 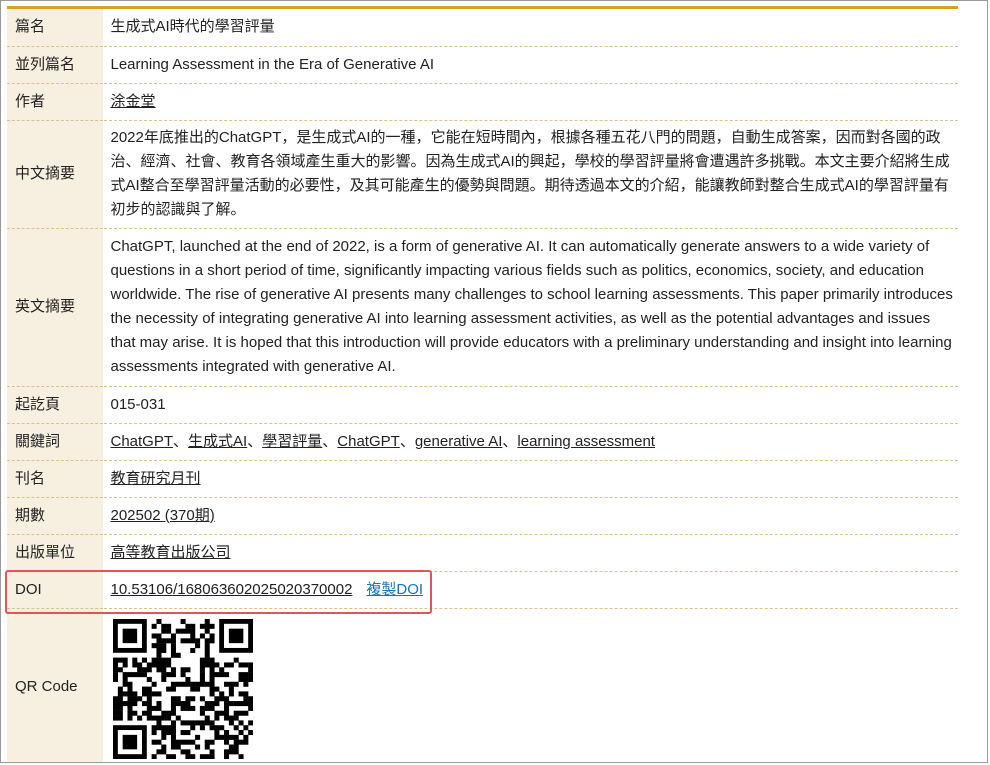 I want to click on row-pages: 起訖頁 015-031, so click(x=482, y=405).